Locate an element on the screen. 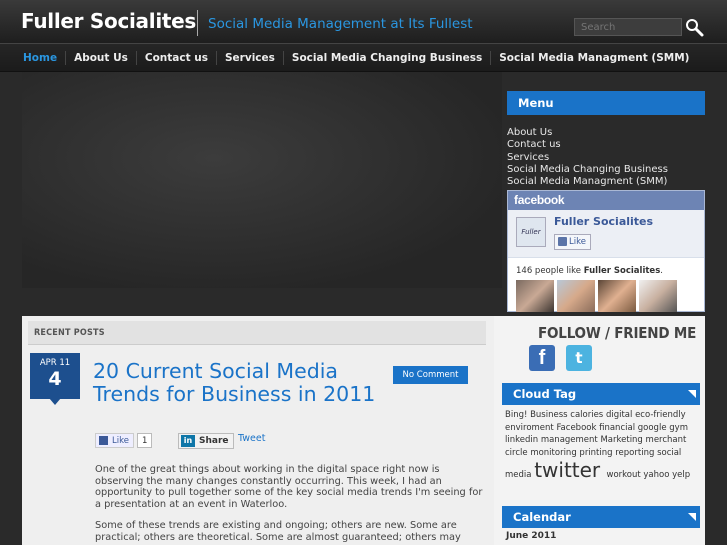  fan-count-text: 146 people like is located at coordinates (550, 271).